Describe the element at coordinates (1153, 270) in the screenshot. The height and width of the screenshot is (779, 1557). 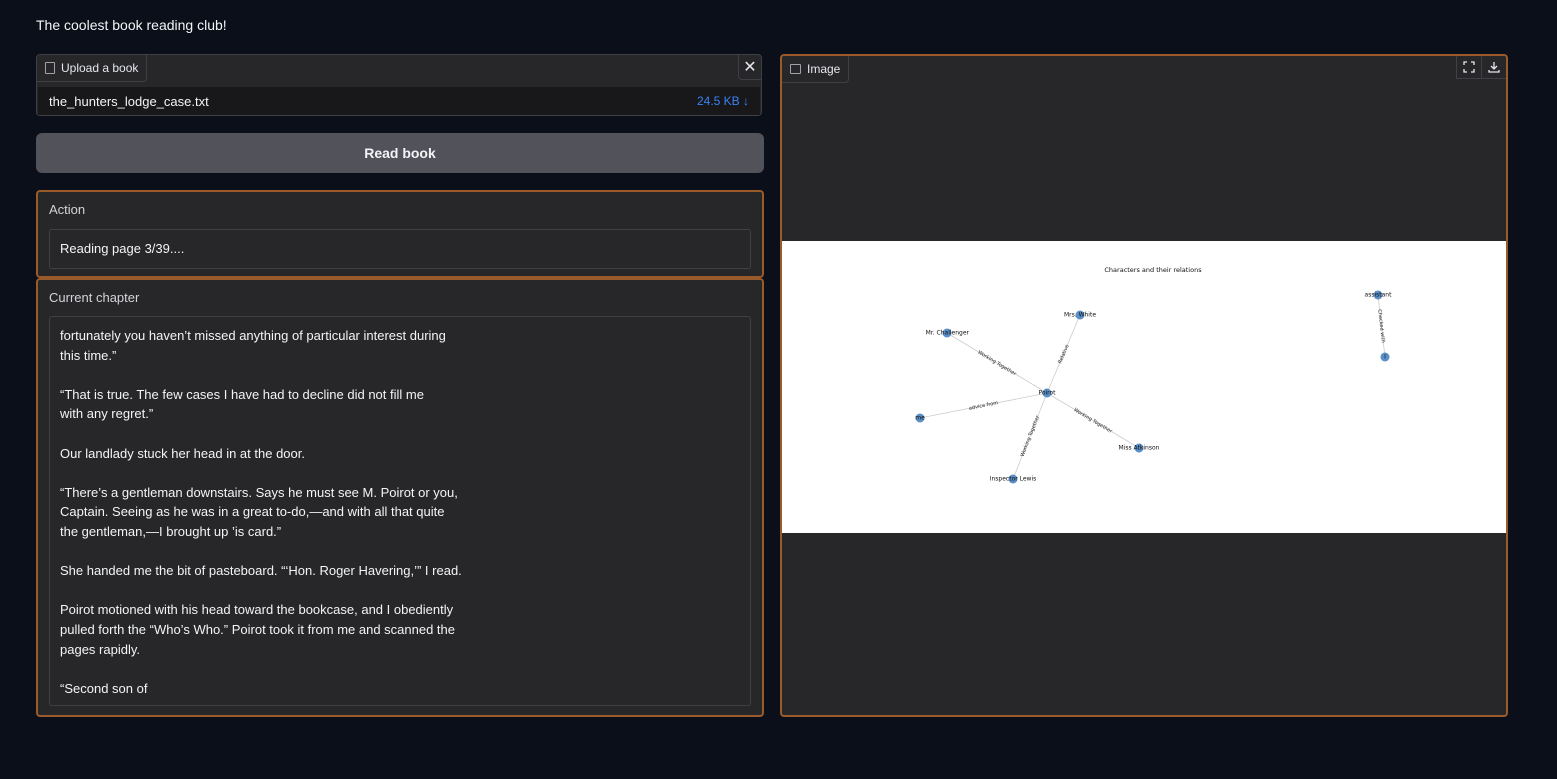
I see `graph-title: Characters and their relations` at that location.